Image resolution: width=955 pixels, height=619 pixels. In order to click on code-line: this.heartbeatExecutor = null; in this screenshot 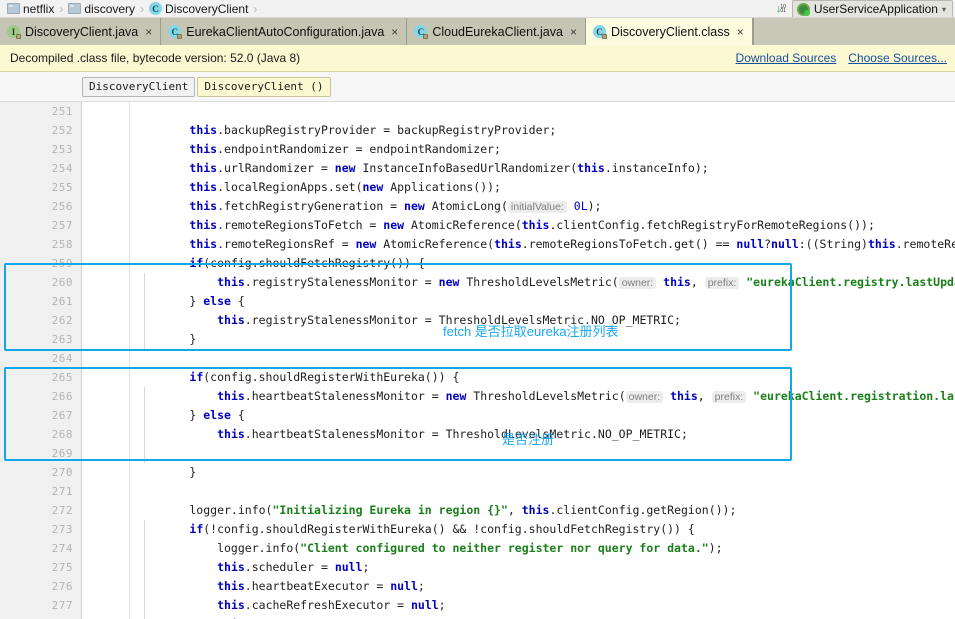, I will do `click(321, 586)`.